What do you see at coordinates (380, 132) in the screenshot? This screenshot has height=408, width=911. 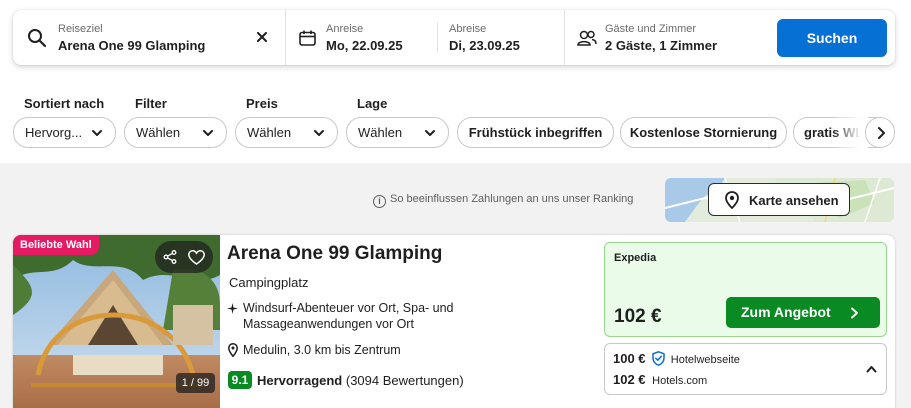 I see `location-value: Wählen` at bounding box center [380, 132].